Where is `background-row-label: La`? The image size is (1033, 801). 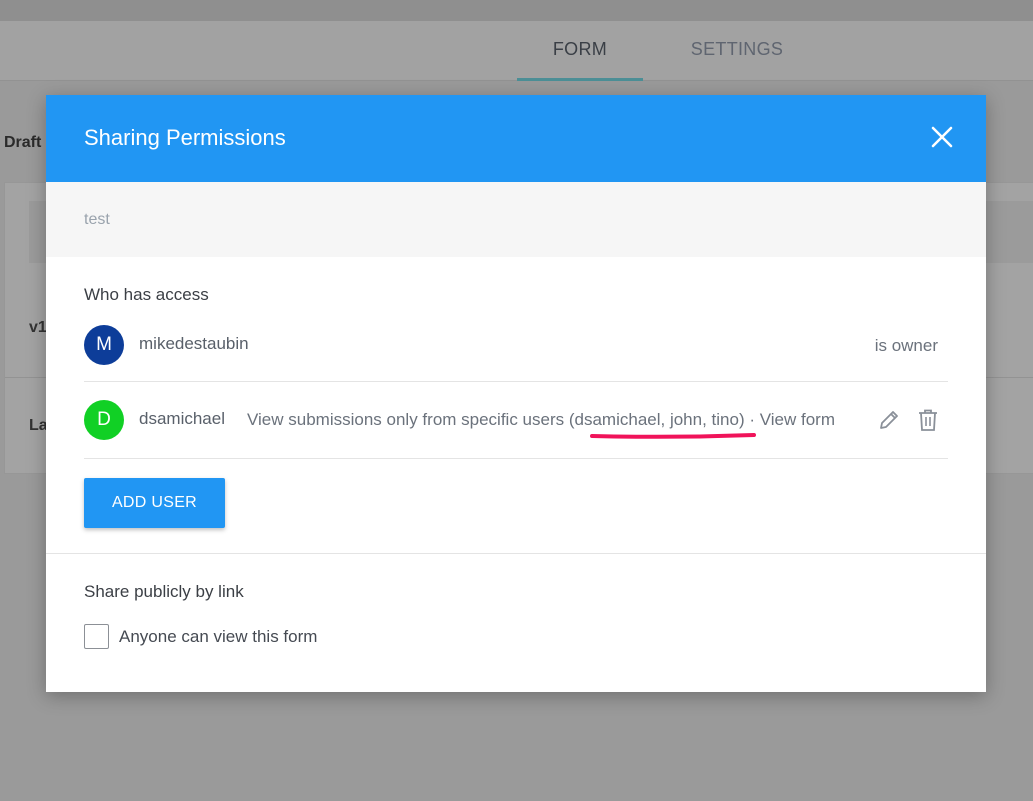
background-row-label: La is located at coordinates (38, 425).